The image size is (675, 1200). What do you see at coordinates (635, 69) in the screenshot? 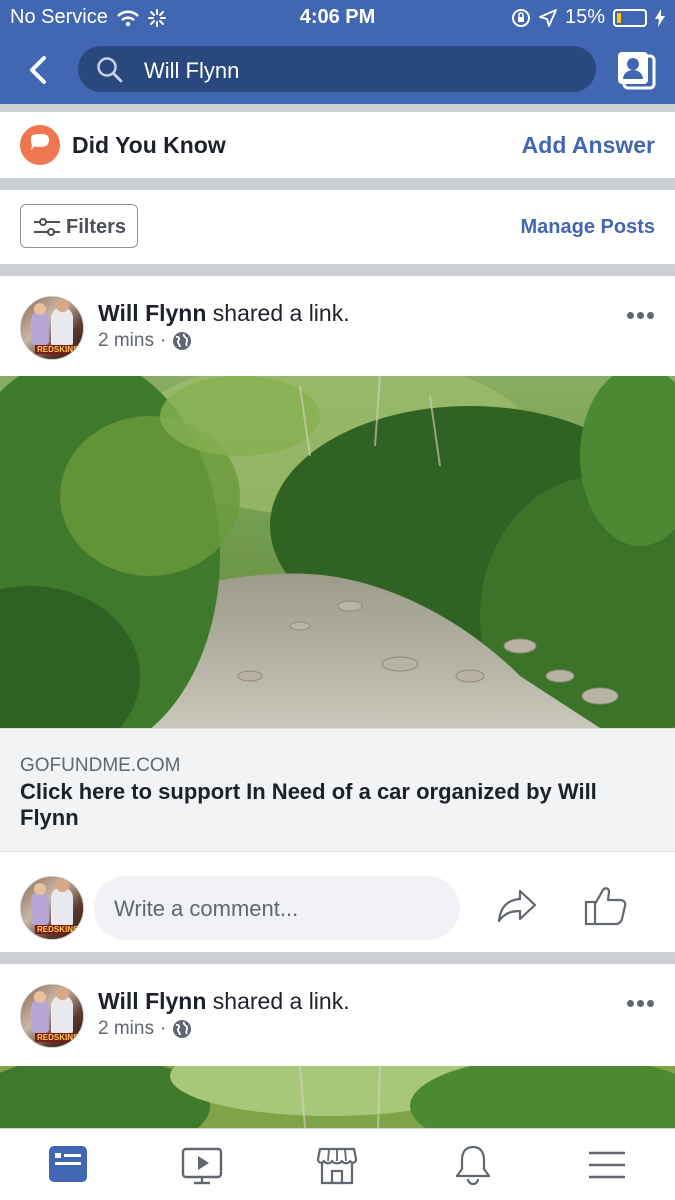
I see `profile-switch-icon` at bounding box center [635, 69].